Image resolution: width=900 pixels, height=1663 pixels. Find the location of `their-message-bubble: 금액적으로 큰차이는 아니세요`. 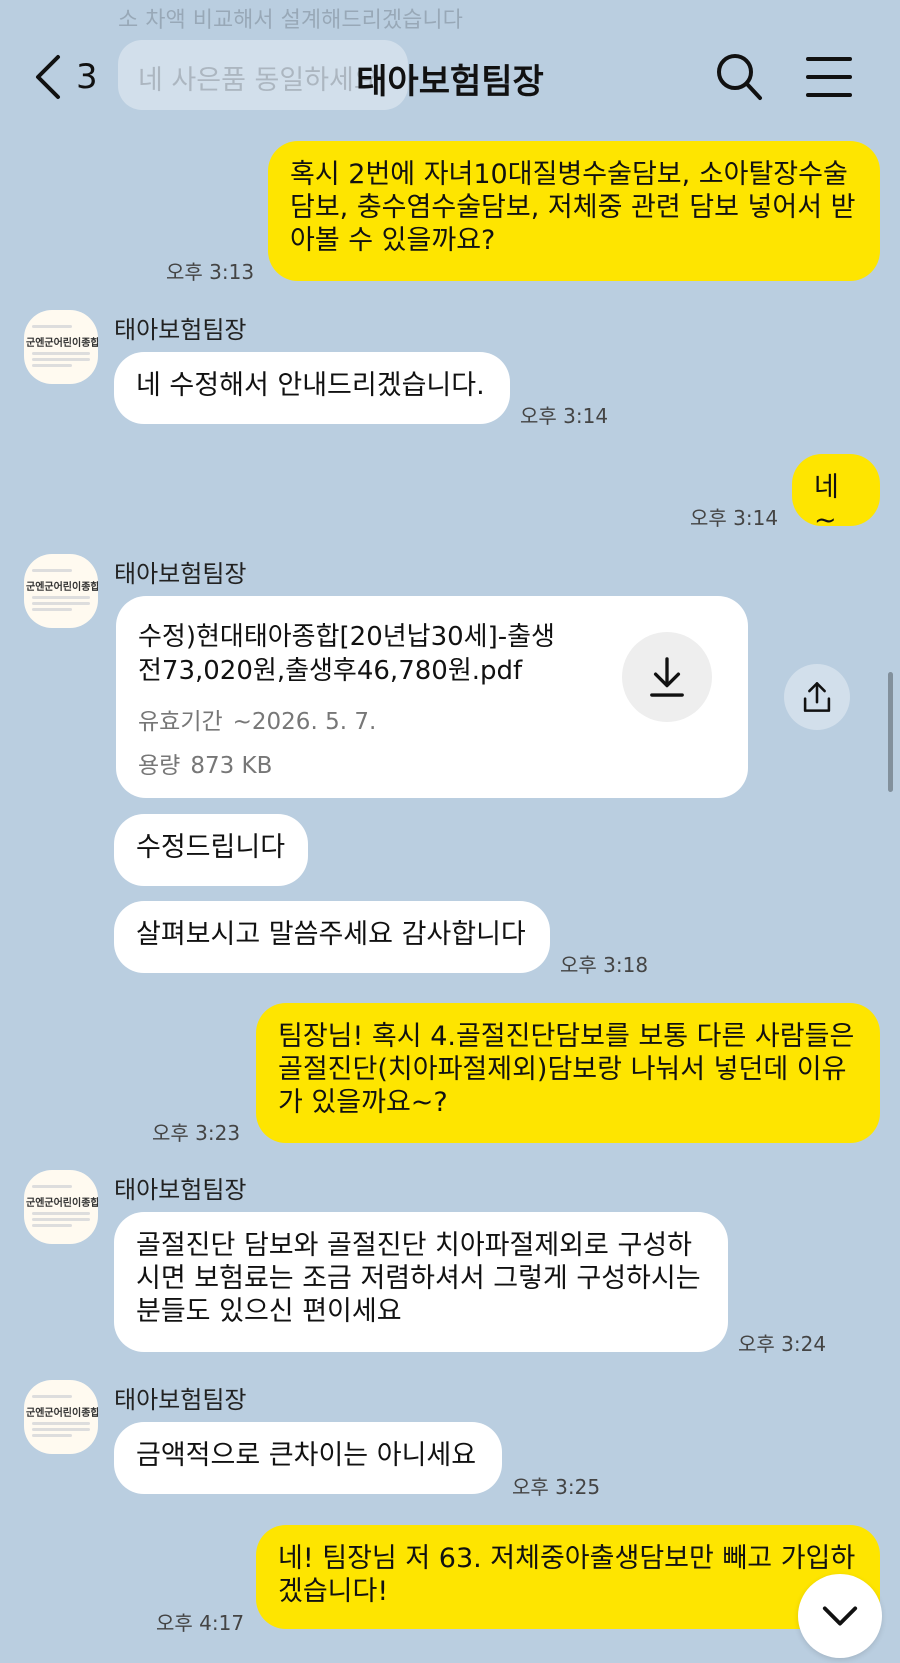

their-message-bubble: 금액적으로 큰차이는 아니세요 is located at coordinates (308, 1458).